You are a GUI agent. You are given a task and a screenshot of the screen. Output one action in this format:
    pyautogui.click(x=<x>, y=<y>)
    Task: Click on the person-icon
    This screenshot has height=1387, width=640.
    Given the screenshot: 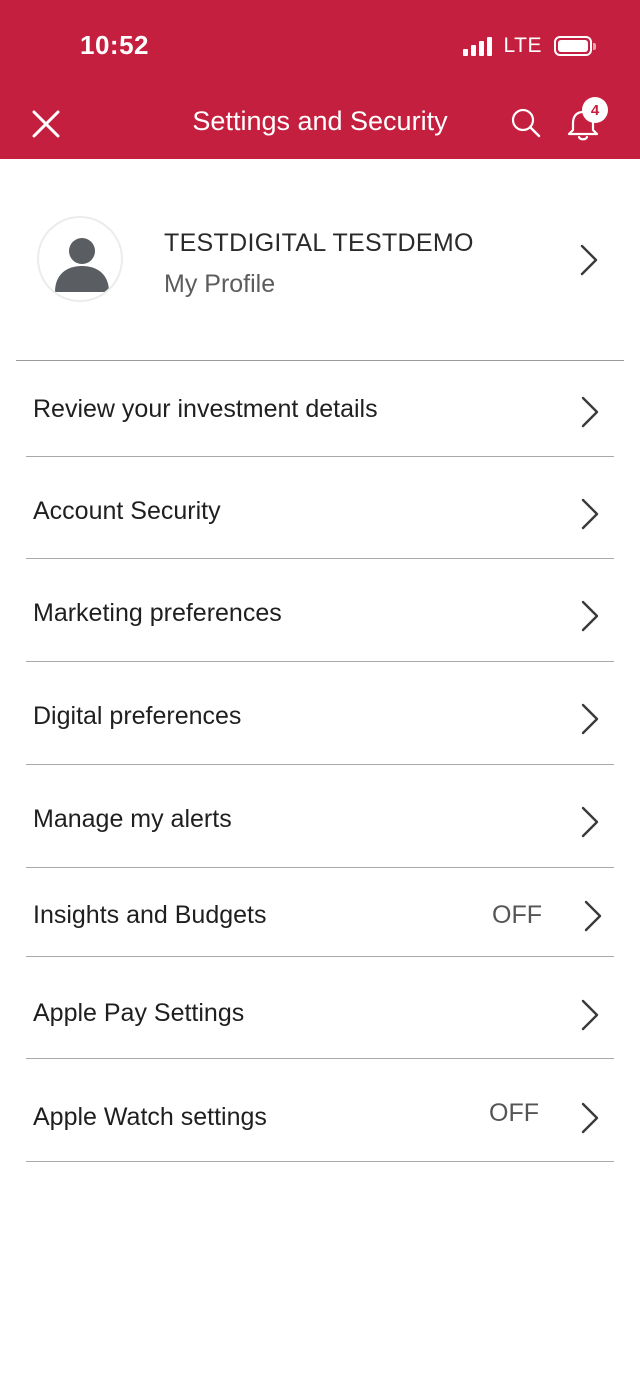 What is the action you would take?
    pyautogui.click(x=82, y=265)
    